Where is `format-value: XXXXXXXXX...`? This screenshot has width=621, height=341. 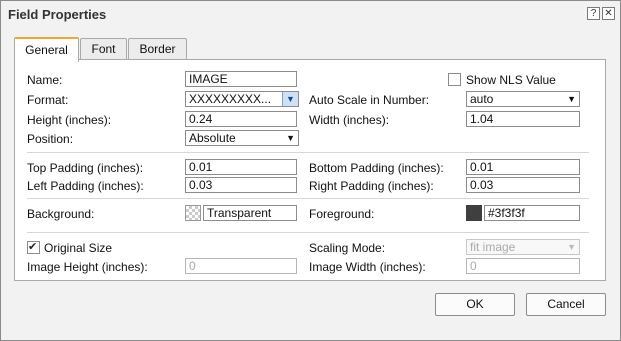
format-value: XXXXXXXXX... is located at coordinates (230, 99).